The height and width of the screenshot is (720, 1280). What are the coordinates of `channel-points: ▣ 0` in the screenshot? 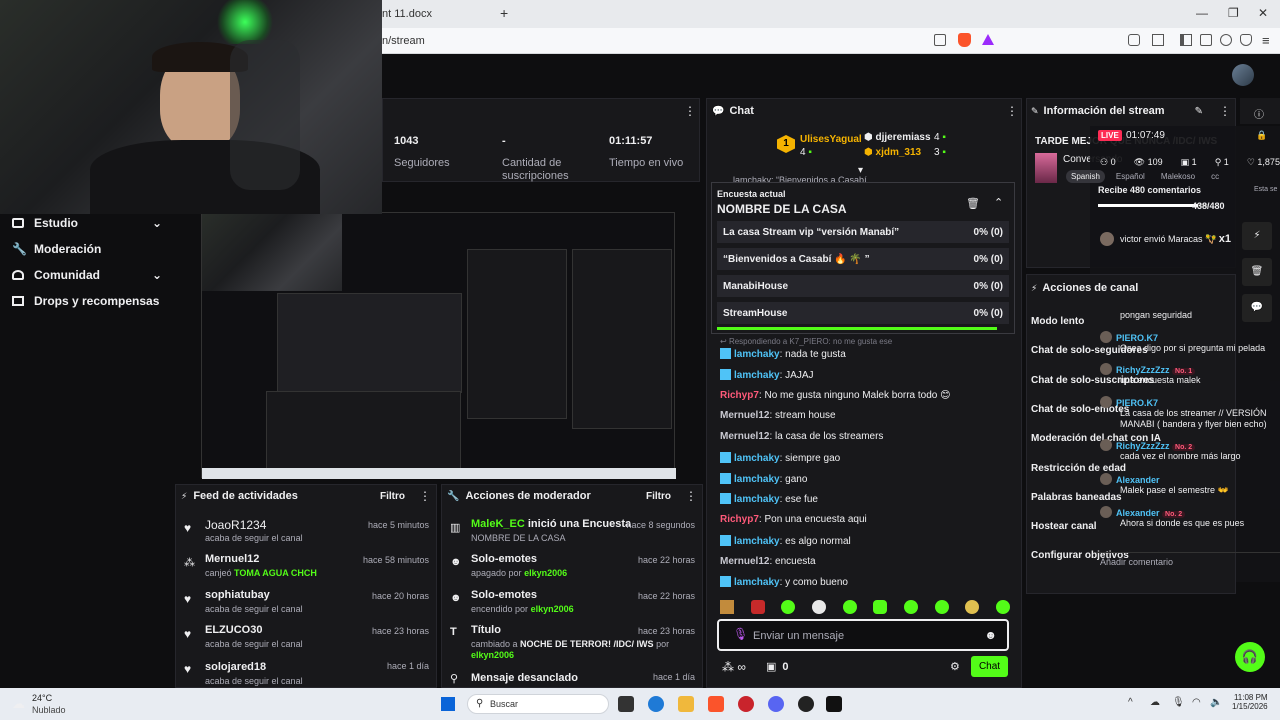 It's located at (777, 667).